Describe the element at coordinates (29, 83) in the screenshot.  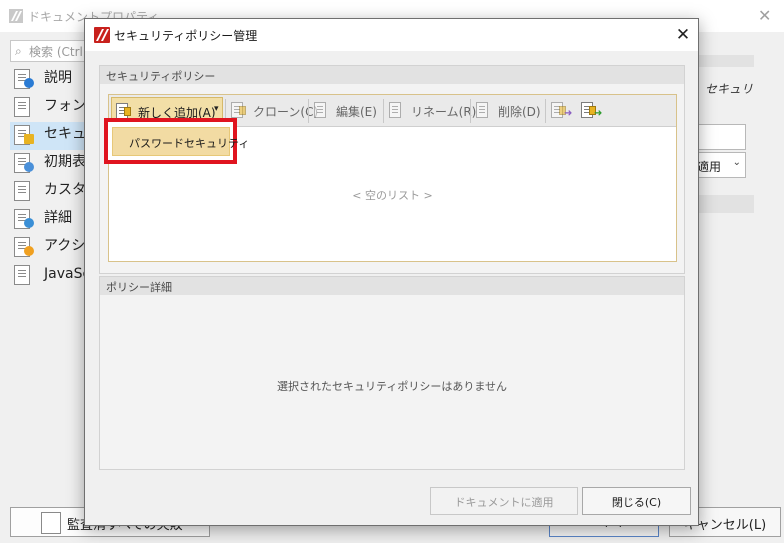
I see `info-badge-icon` at that location.